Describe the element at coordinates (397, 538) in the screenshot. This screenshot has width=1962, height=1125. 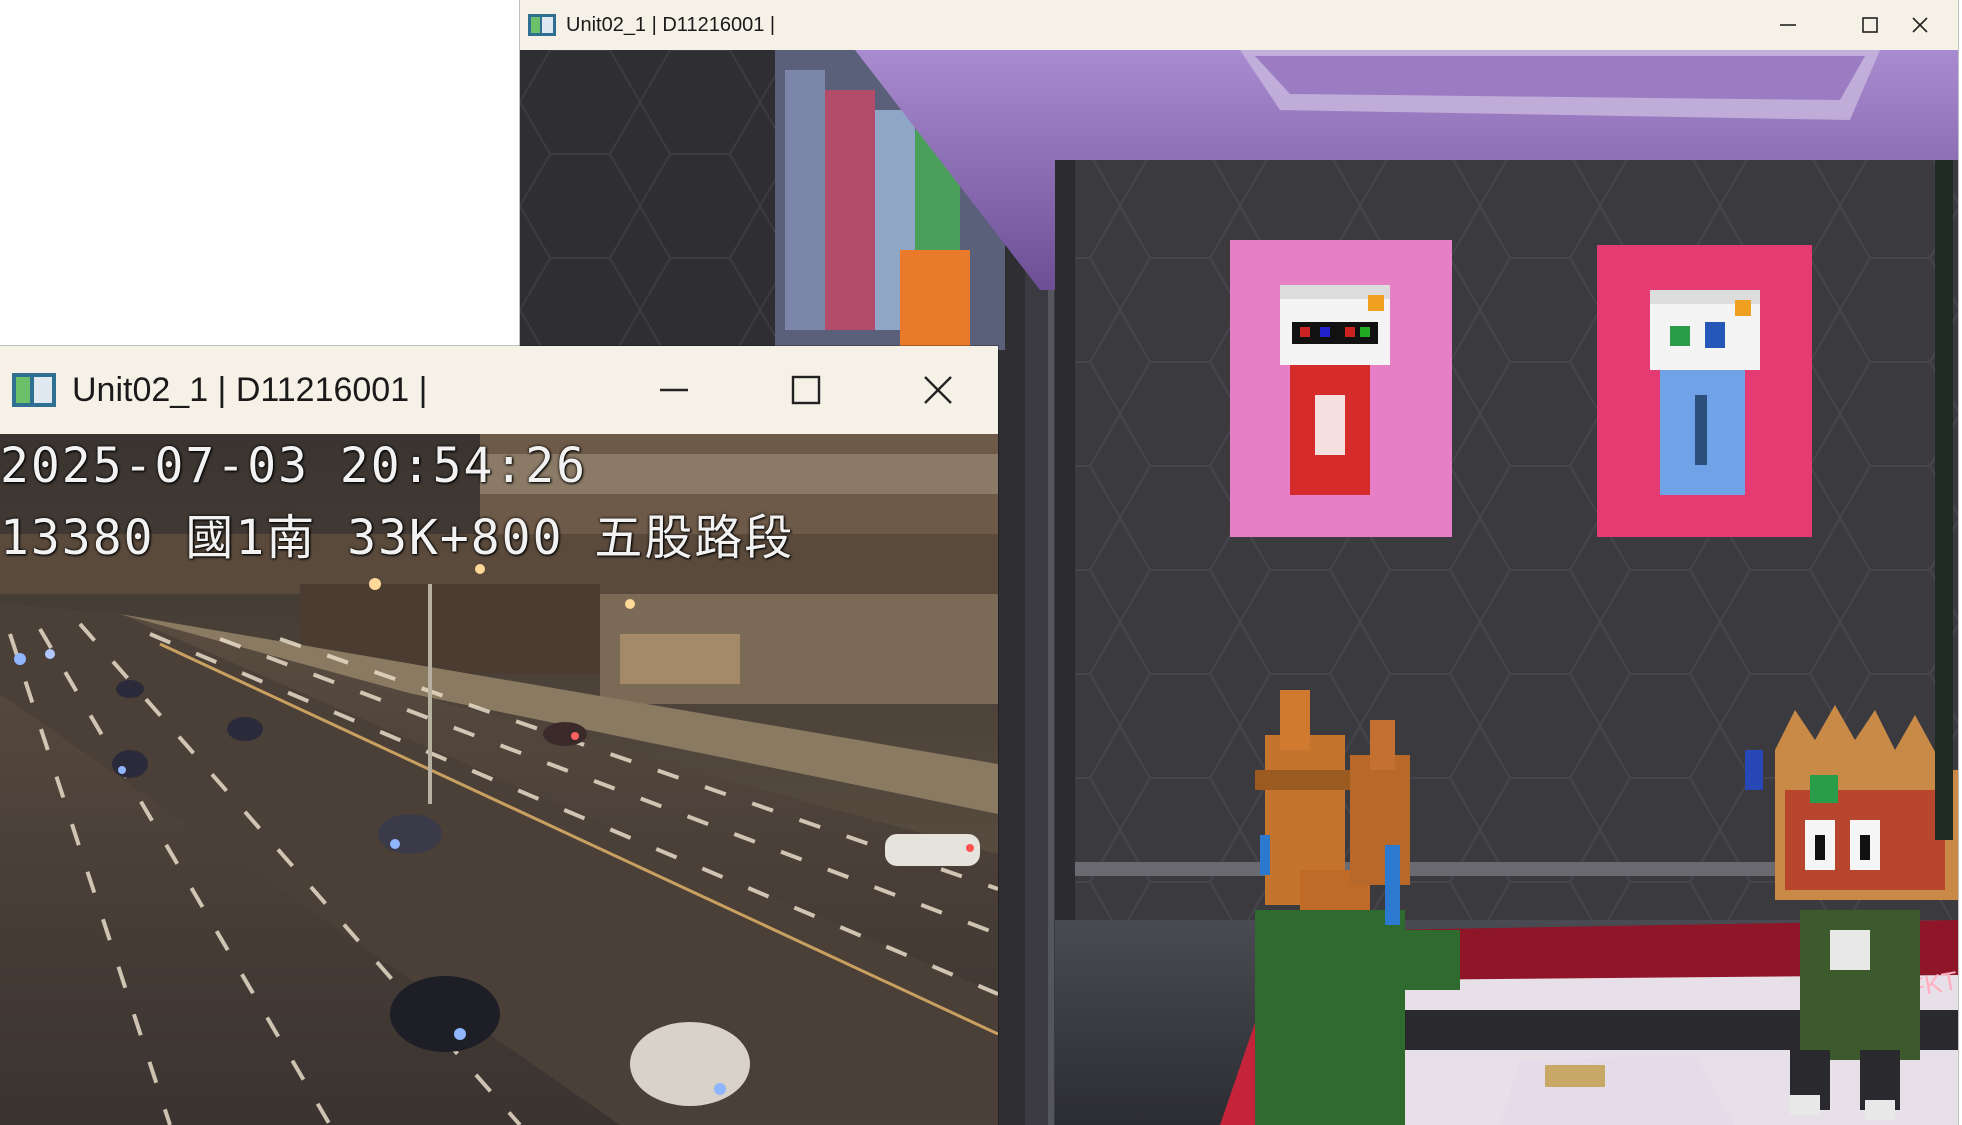
I see `camera-location: 13380 國1南 33K+800 五股路段` at that location.